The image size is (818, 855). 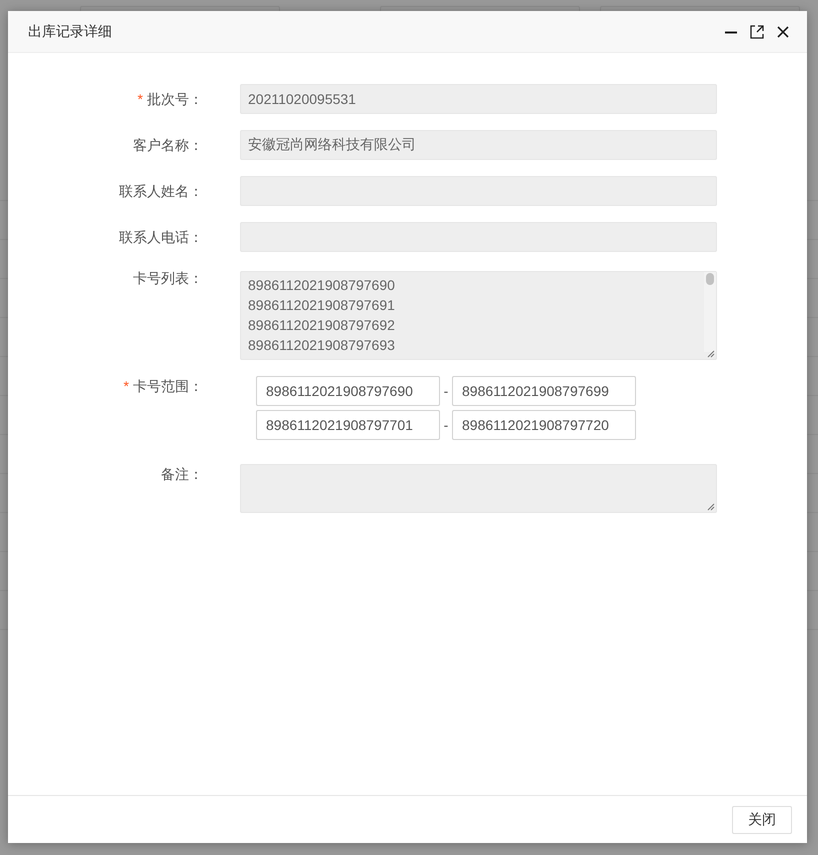 I want to click on dialog-title: 出库记录详细, so click(x=70, y=31).